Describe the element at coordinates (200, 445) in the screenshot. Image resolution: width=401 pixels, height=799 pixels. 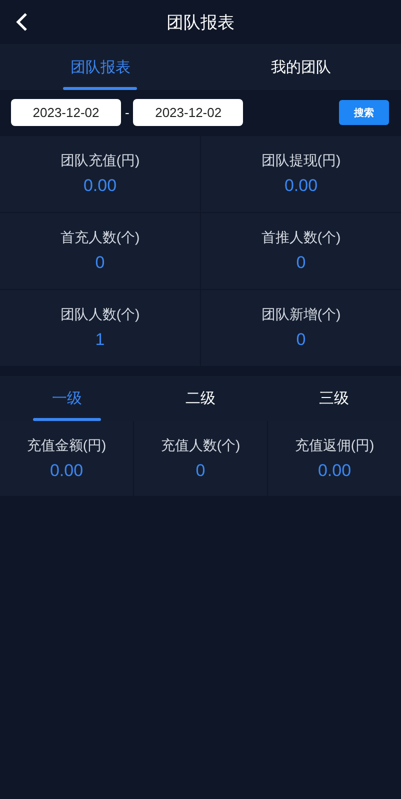
I see `stat-label: 充值人数(个)` at that location.